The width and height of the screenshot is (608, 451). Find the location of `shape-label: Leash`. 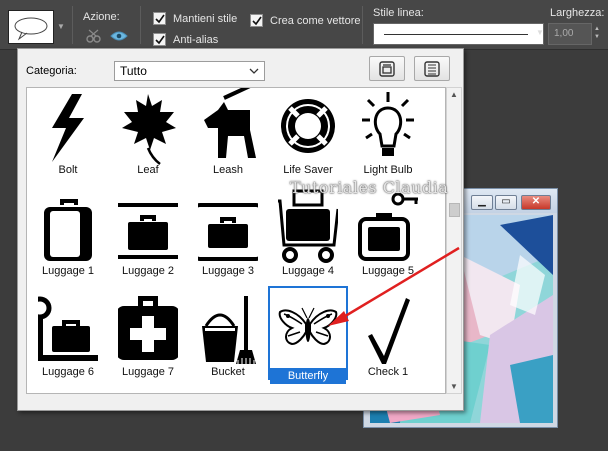

shape-label: Leash is located at coordinates (228, 170).